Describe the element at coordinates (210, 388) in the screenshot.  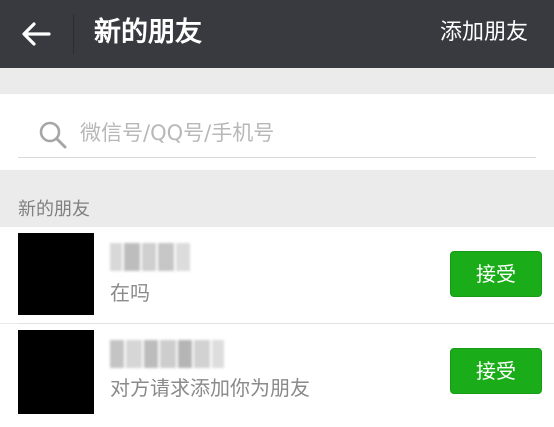
I see `friend-message: 对方请求添加你为朋友` at that location.